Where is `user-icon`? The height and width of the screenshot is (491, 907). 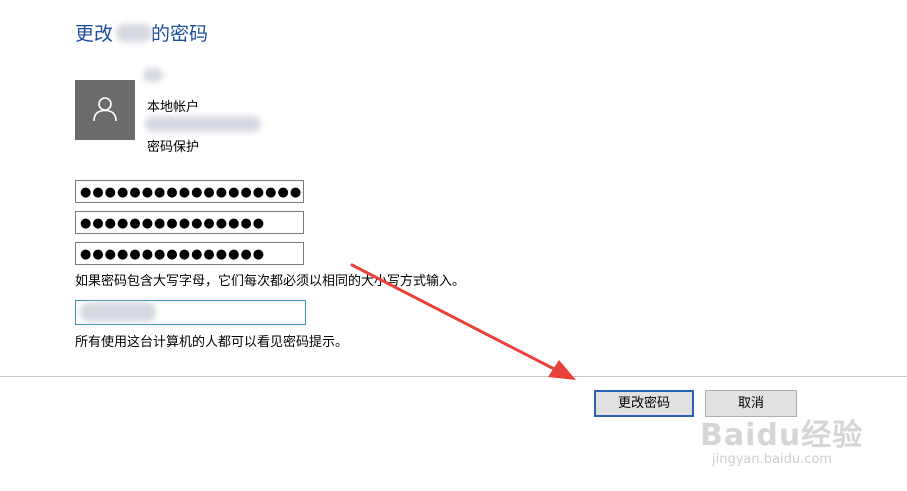
user-icon is located at coordinates (105, 109).